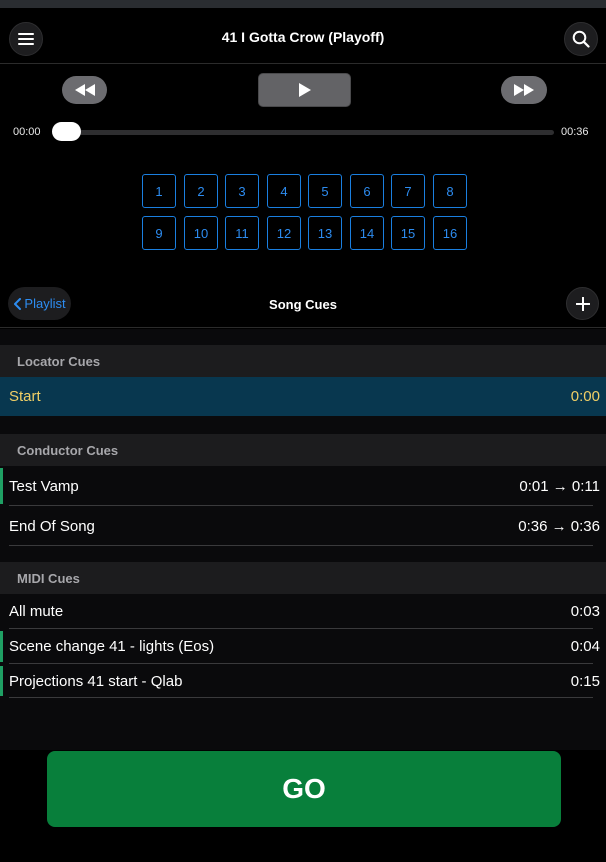 This screenshot has height=862, width=606. What do you see at coordinates (303, 450) in the screenshot?
I see `section-header-conductor-cues: Conductor Cues` at bounding box center [303, 450].